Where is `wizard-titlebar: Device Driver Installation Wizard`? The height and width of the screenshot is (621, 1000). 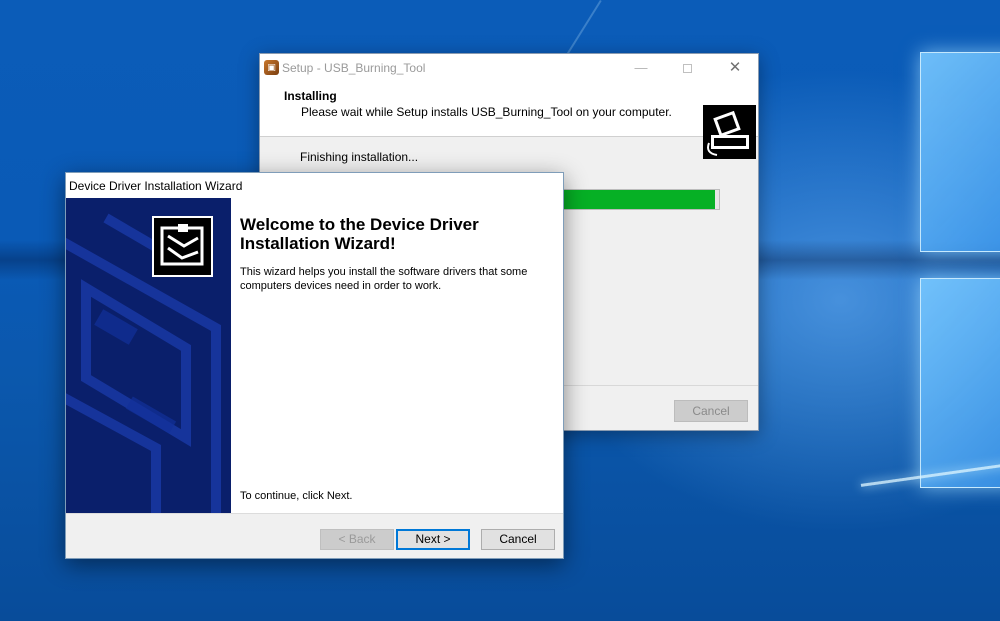
wizard-titlebar: Device Driver Installation Wizard is located at coordinates (314, 185).